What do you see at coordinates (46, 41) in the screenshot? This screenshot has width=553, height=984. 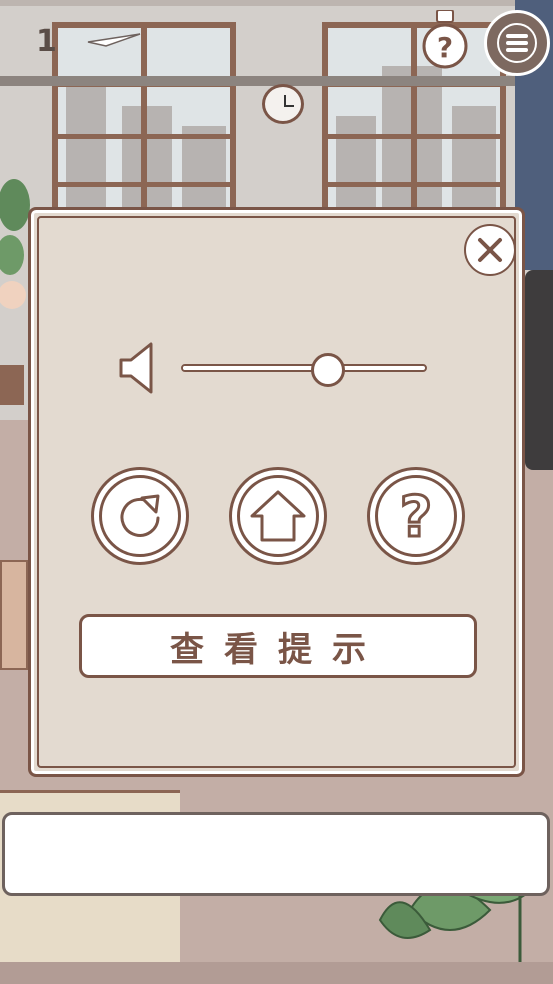 I see `level-number: 1` at bounding box center [46, 41].